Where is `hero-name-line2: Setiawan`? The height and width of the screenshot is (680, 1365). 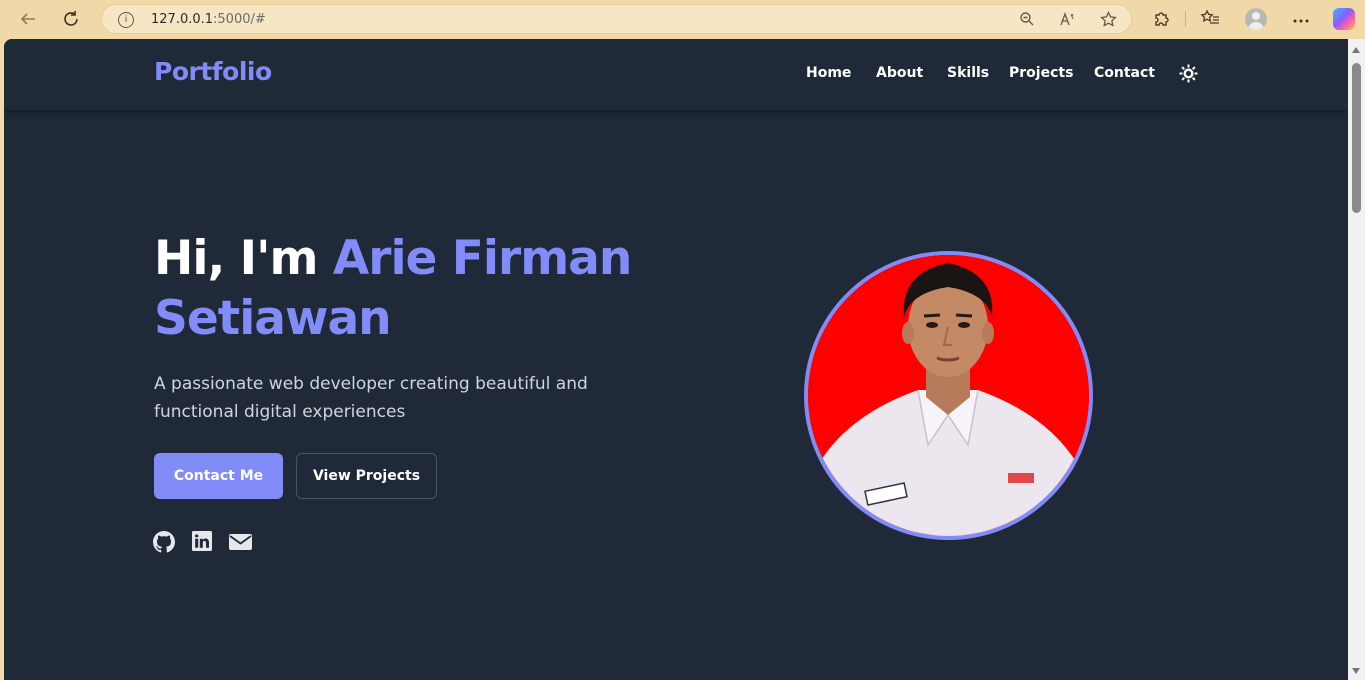
hero-name-line2: Setiawan is located at coordinates (273, 318).